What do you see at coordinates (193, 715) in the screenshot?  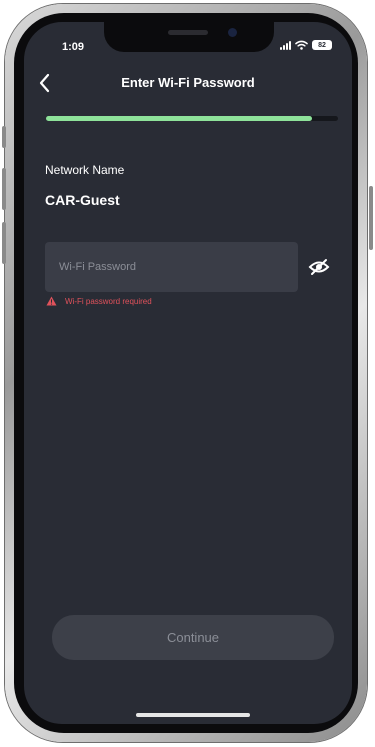 I see `home-indicator` at bounding box center [193, 715].